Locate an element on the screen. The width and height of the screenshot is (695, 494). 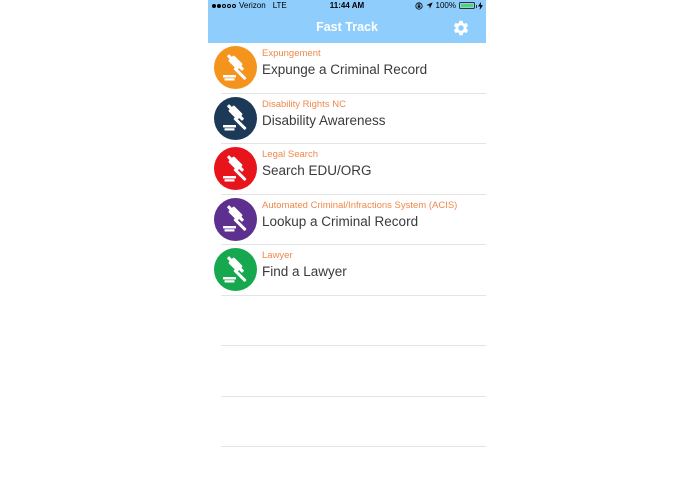
page-title: Fast Track is located at coordinates (347, 27).